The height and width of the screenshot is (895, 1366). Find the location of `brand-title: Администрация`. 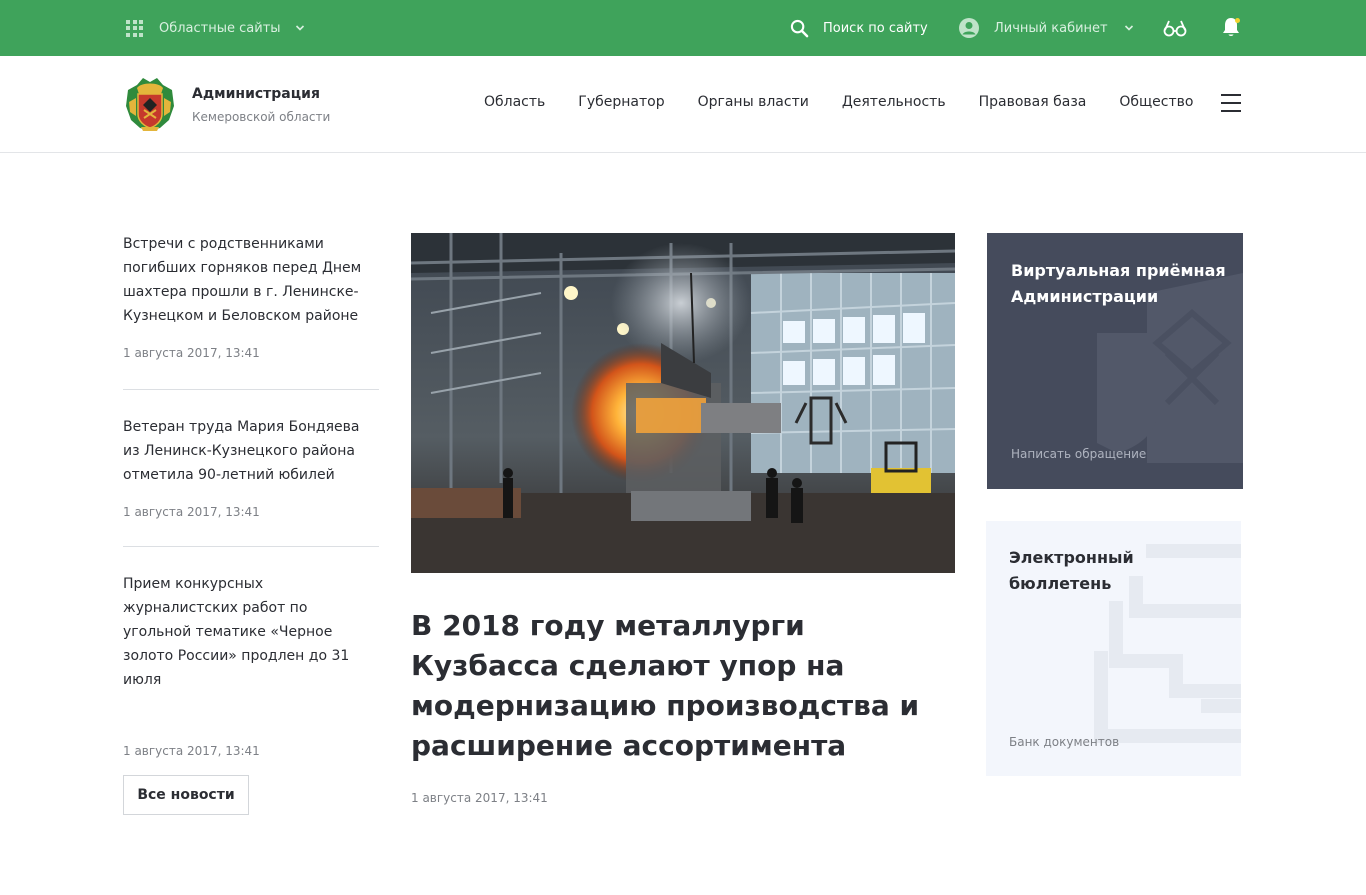

brand-title: Администрация is located at coordinates (256, 94).